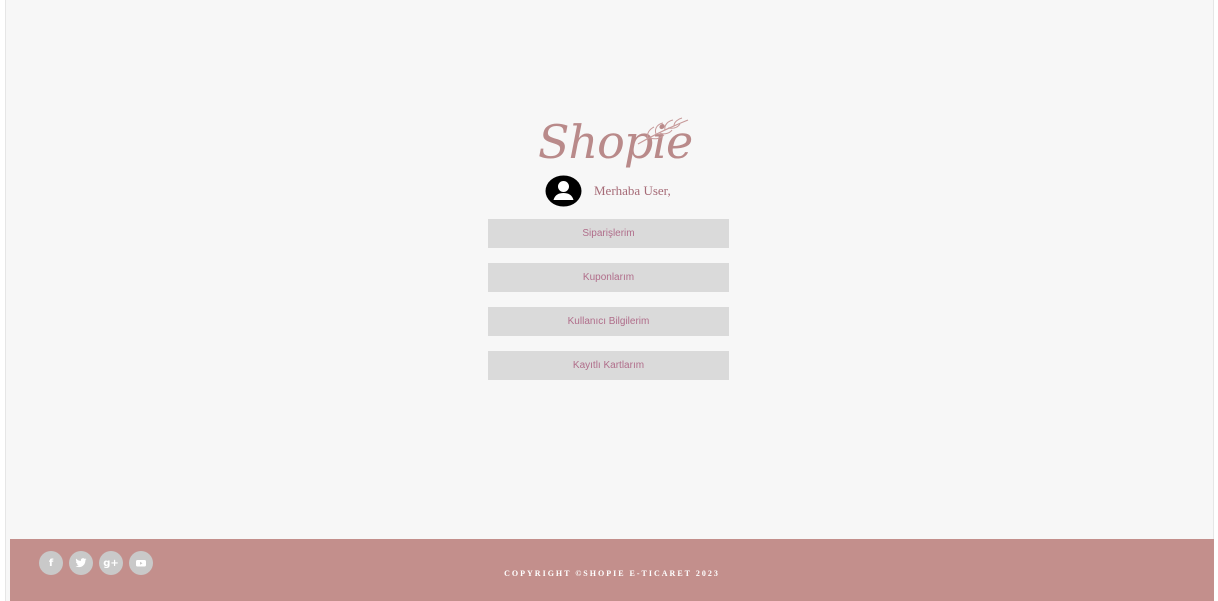 Image resolution: width=1218 pixels, height=601 pixels. I want to click on coupons-button: Kuponlarım, so click(608, 277).